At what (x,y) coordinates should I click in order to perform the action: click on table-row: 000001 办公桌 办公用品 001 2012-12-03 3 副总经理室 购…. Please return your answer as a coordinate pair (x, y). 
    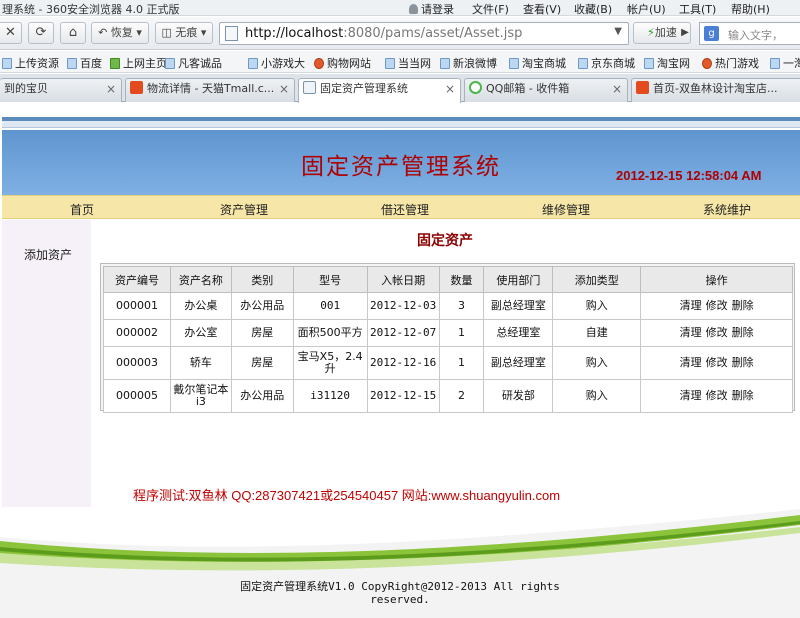
    Looking at the image, I should click on (448, 306).